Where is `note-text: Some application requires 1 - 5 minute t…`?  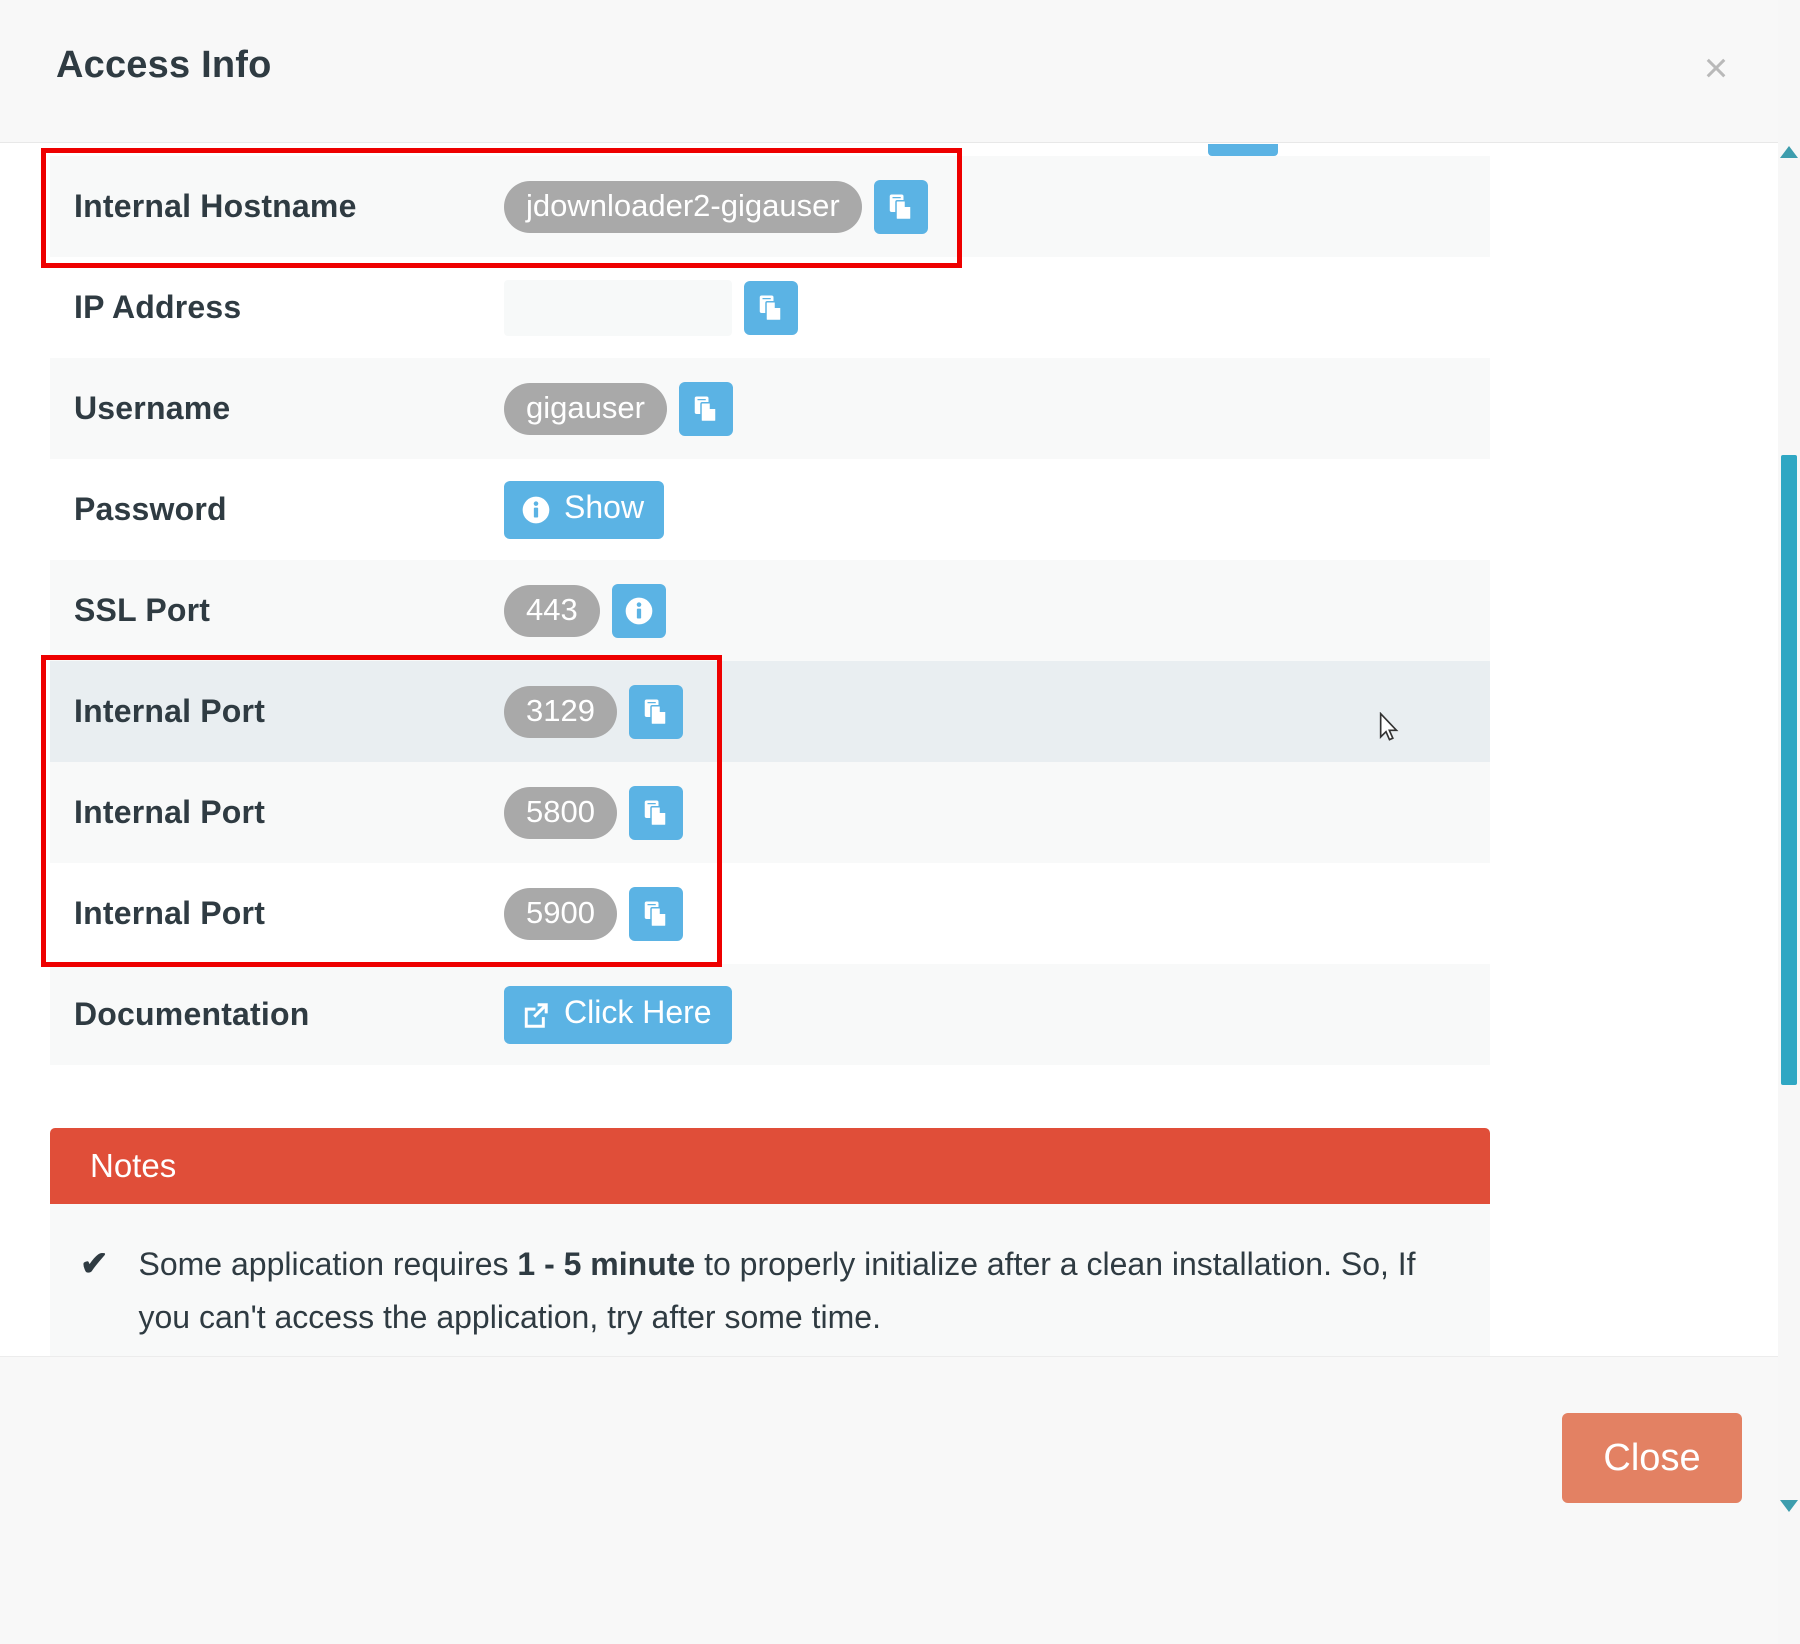 note-text: Some application requires 1 - 5 minute t… is located at coordinates (792, 1291).